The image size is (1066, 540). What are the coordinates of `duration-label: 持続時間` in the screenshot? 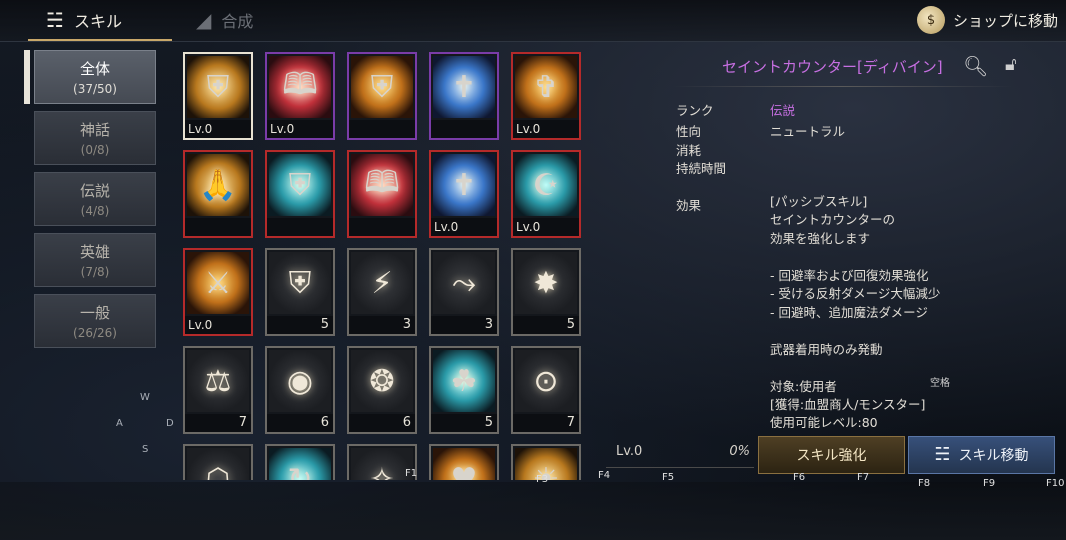 It's located at (701, 168).